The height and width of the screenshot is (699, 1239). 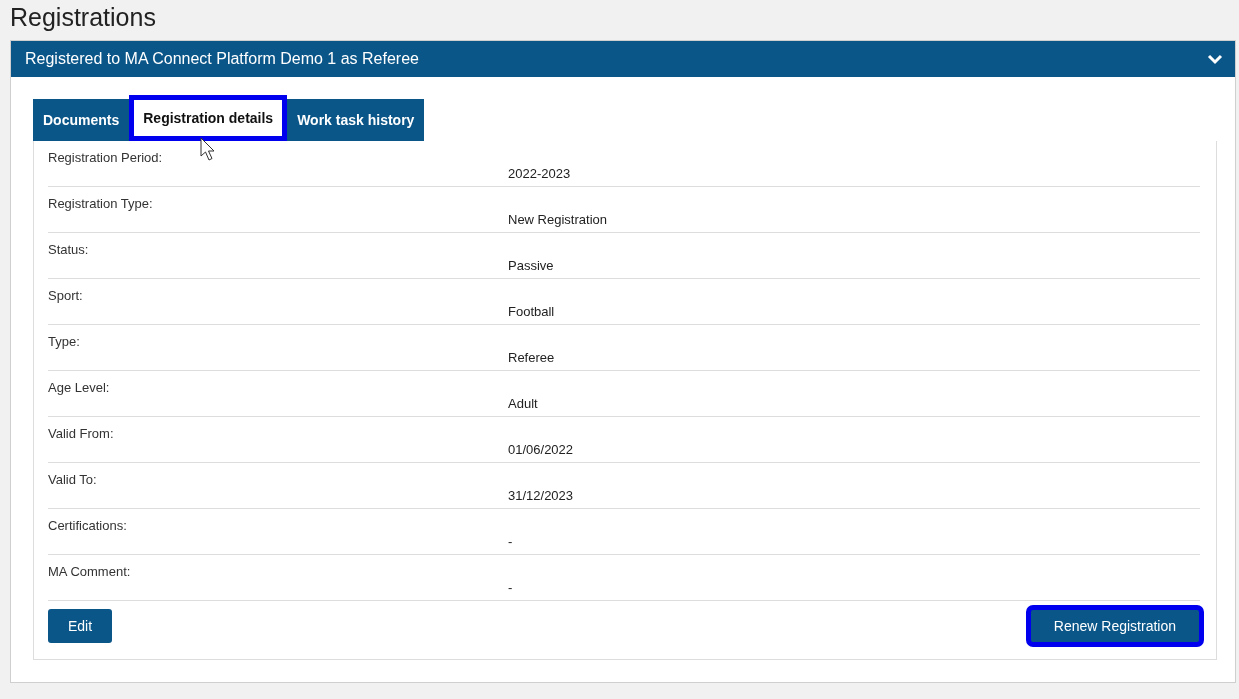 I want to click on field-label: MA Comment:, so click(x=89, y=571).